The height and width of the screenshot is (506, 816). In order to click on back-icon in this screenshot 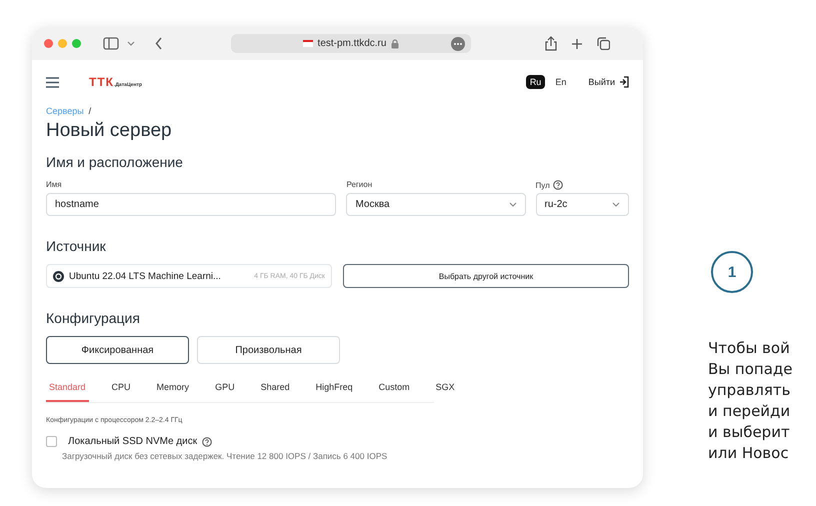, I will do `click(159, 43)`.